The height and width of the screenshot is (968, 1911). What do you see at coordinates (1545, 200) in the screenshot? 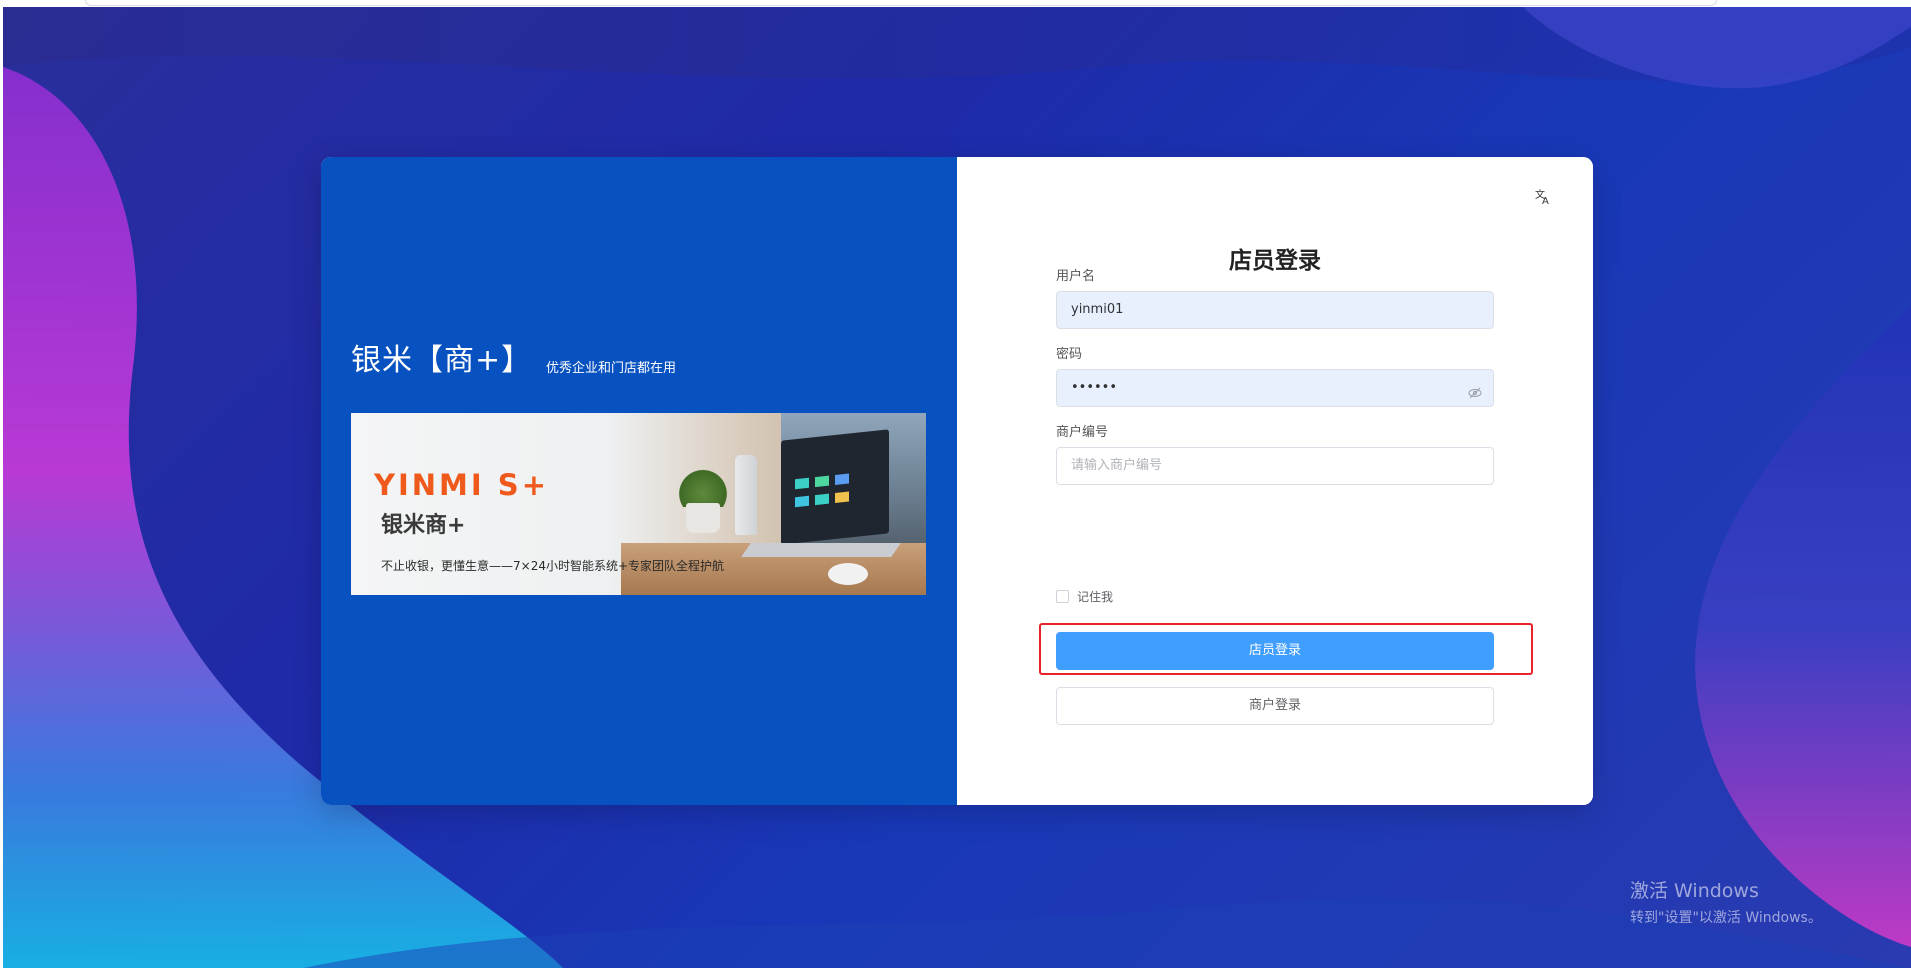
I see `svg-text: A` at bounding box center [1545, 200].